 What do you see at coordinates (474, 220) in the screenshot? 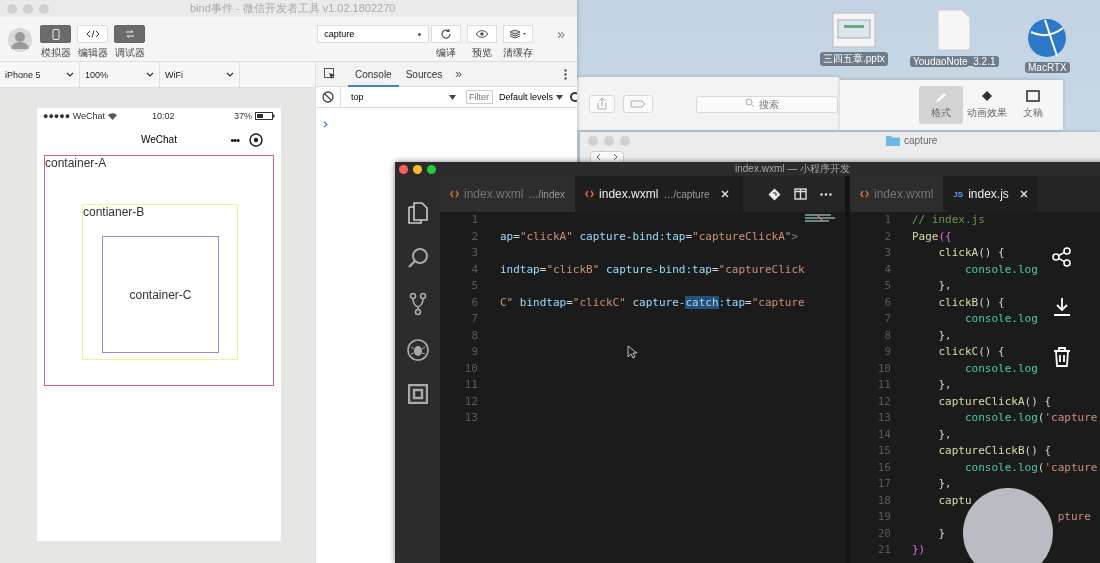
I see `line-number: 1` at bounding box center [474, 220].